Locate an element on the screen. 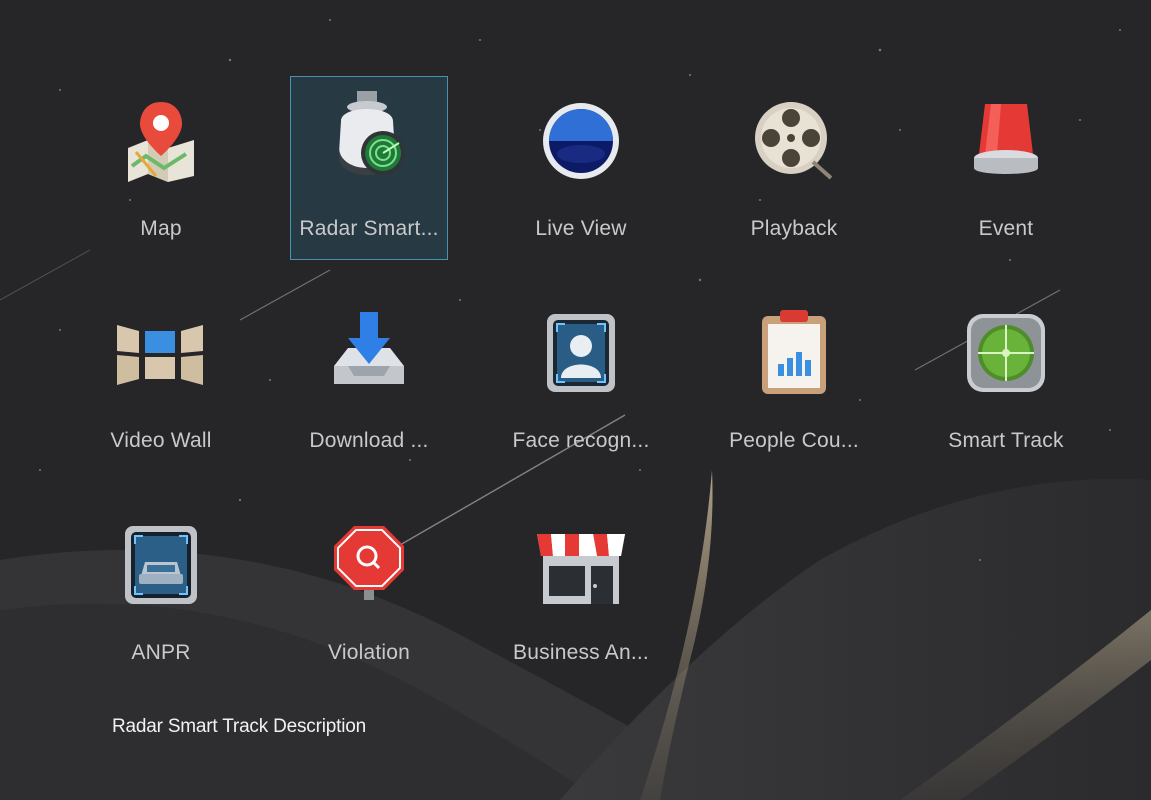 The image size is (1151, 800). app-label: ANPR is located at coordinates (161, 652).